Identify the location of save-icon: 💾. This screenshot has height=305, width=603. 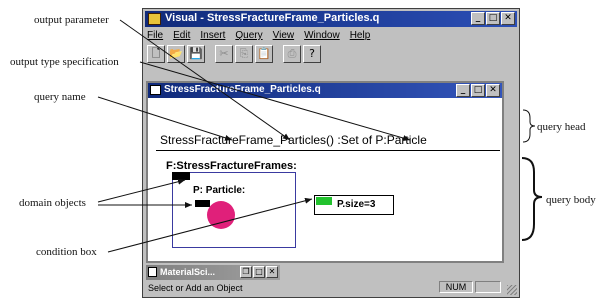
(196, 54).